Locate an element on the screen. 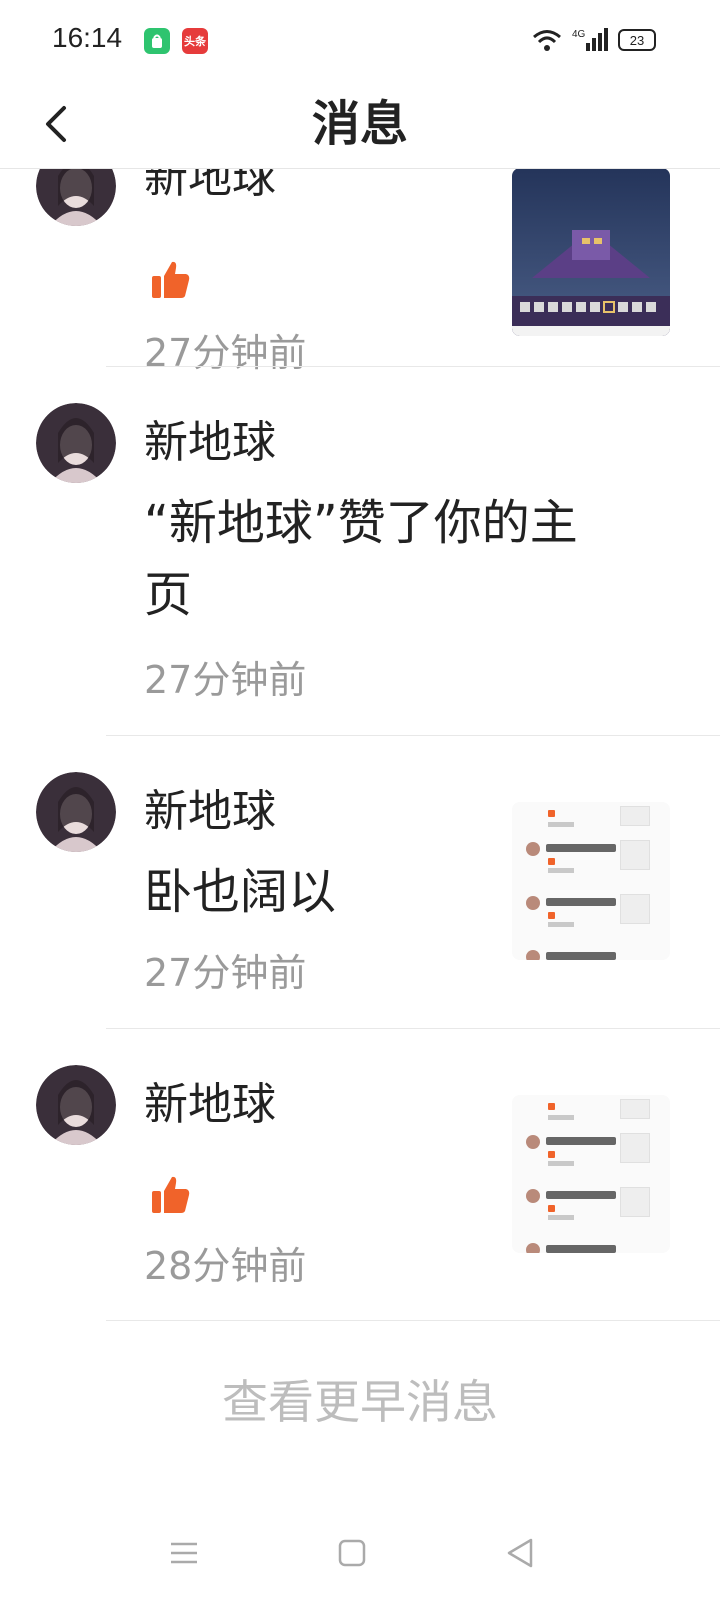  system-nav-bar is located at coordinates (360, 1555).